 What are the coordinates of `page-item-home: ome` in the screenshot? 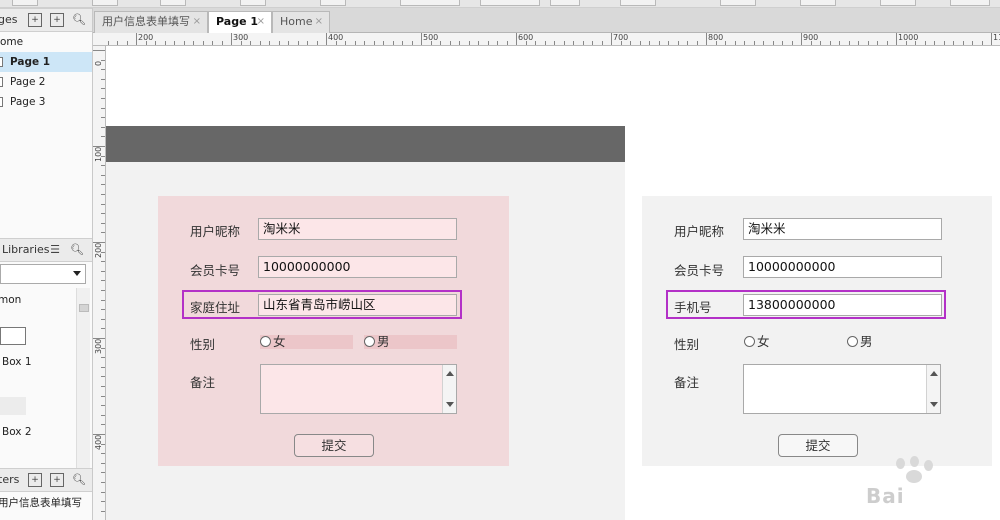 It's located at (46, 42).